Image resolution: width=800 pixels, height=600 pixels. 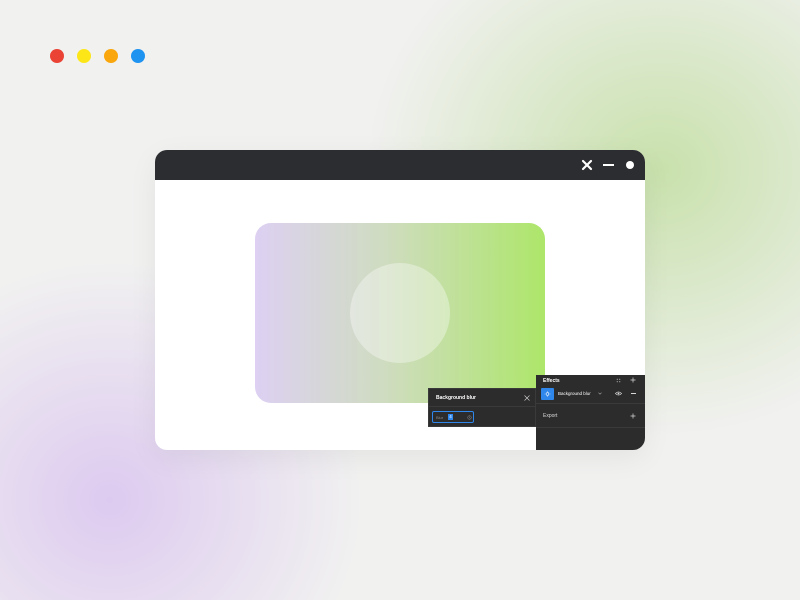 What do you see at coordinates (400, 165) in the screenshot?
I see `title-bar` at bounding box center [400, 165].